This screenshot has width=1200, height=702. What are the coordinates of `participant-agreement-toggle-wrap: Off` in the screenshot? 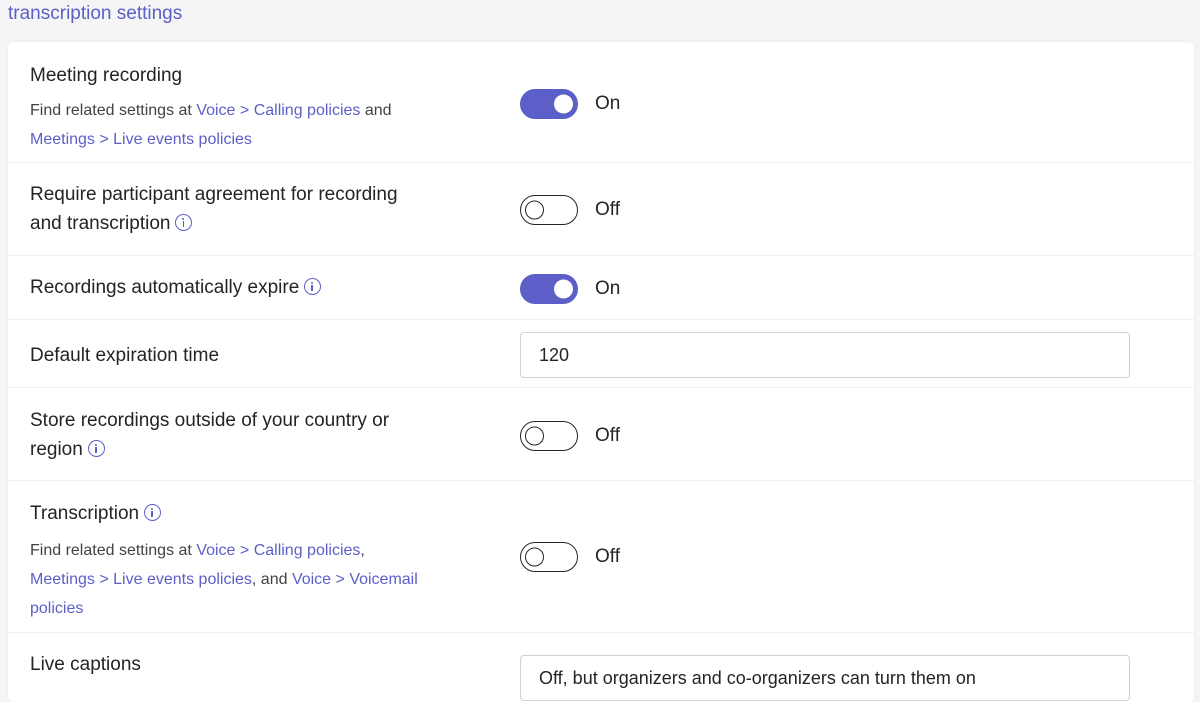 It's located at (570, 210).